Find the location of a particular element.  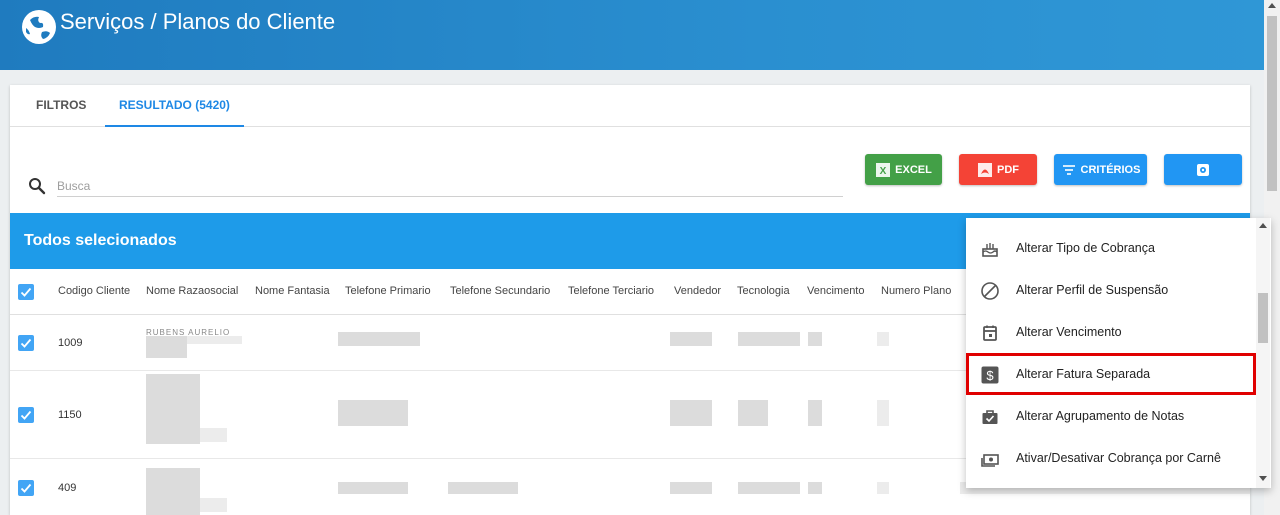

criteria-button: CRITÉRIOS is located at coordinates (1100, 169).